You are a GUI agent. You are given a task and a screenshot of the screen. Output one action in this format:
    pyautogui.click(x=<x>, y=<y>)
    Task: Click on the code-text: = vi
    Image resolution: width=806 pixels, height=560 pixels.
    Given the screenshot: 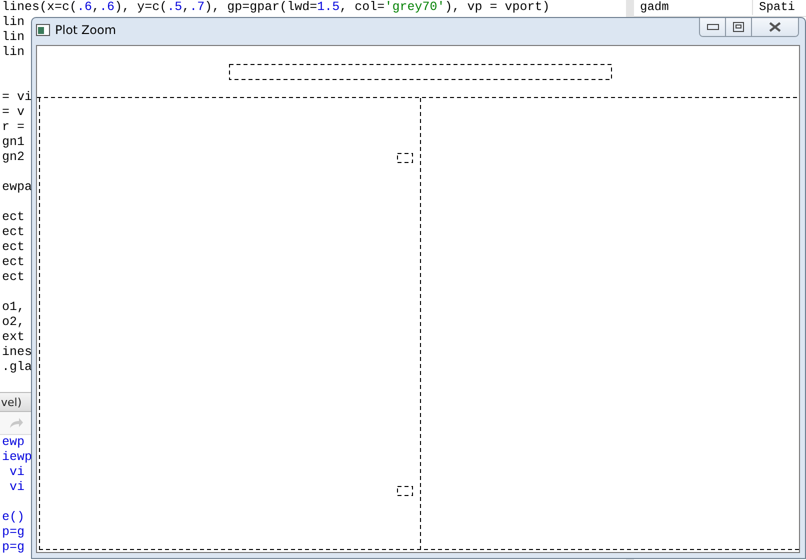 What is the action you would take?
    pyautogui.click(x=17, y=97)
    